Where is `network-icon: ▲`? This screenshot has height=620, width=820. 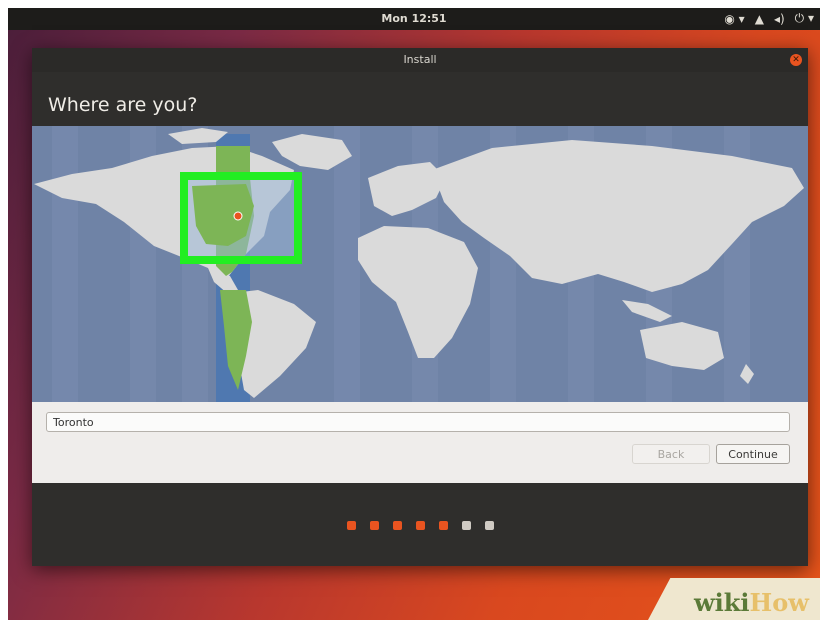 network-icon: ▲ is located at coordinates (759, 19).